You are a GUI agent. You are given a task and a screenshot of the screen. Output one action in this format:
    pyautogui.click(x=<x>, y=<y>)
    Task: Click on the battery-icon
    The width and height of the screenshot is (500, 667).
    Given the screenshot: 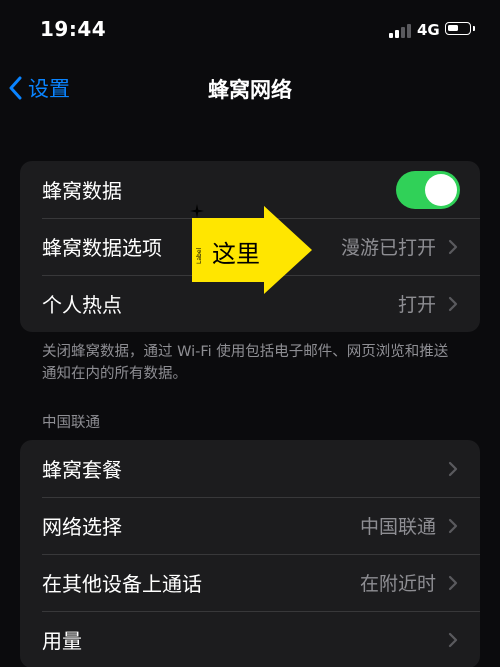 What is the action you would take?
    pyautogui.click(x=458, y=28)
    